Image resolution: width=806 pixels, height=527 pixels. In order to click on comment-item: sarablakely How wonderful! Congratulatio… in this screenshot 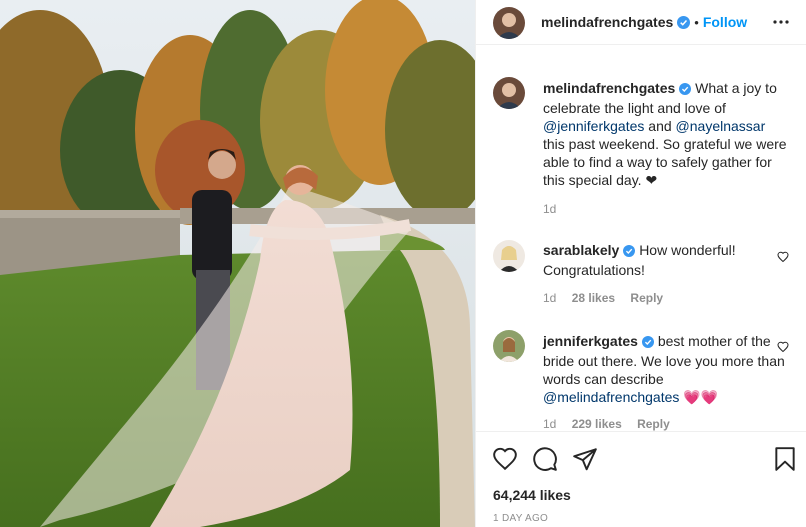, I will do `click(643, 275)`.